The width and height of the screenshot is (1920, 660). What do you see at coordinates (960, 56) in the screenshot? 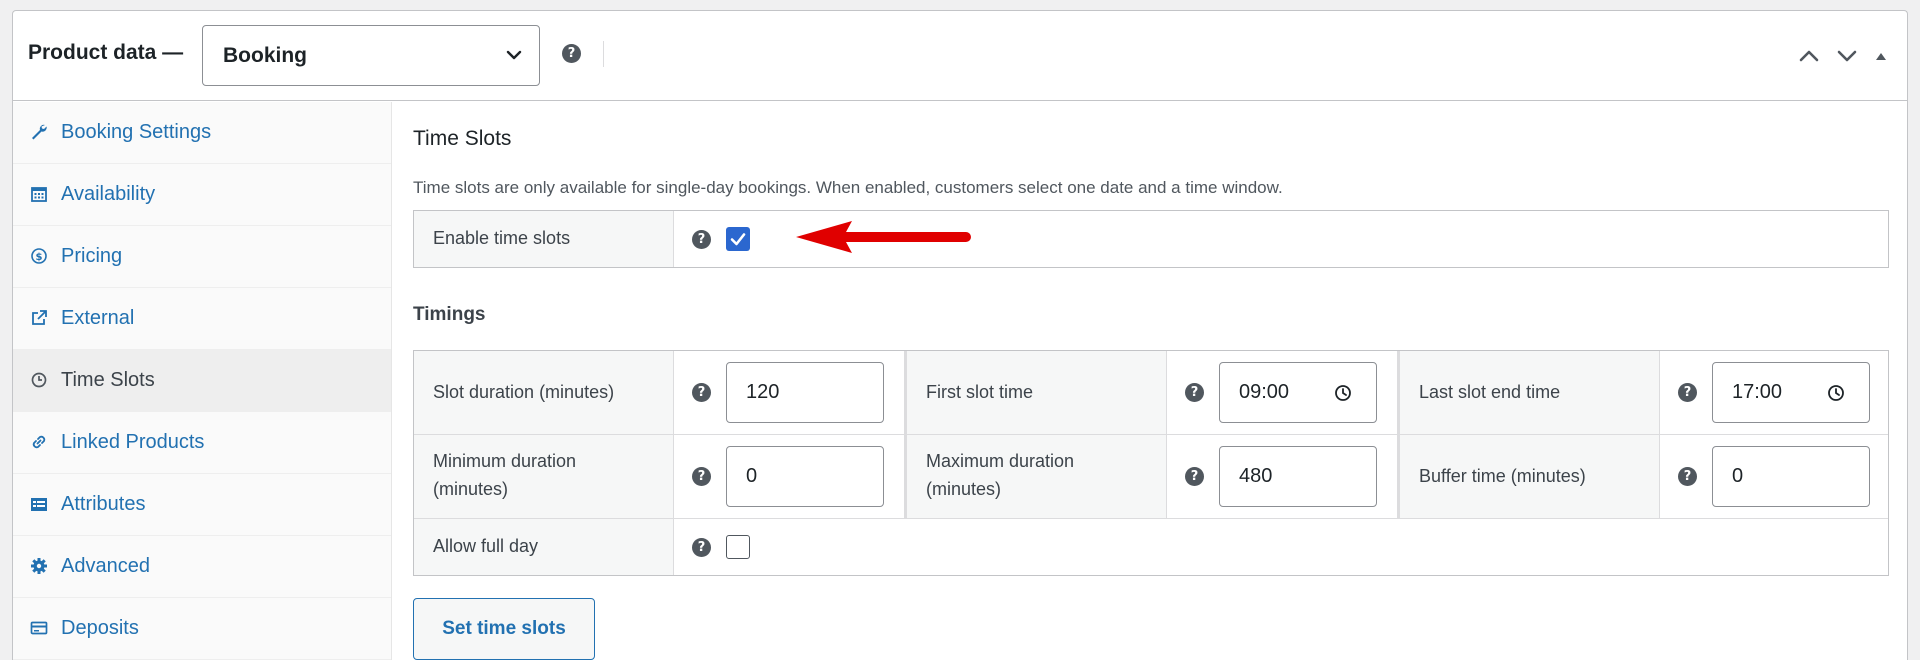
I see `product-data-header: Product data — Booking ?` at bounding box center [960, 56].